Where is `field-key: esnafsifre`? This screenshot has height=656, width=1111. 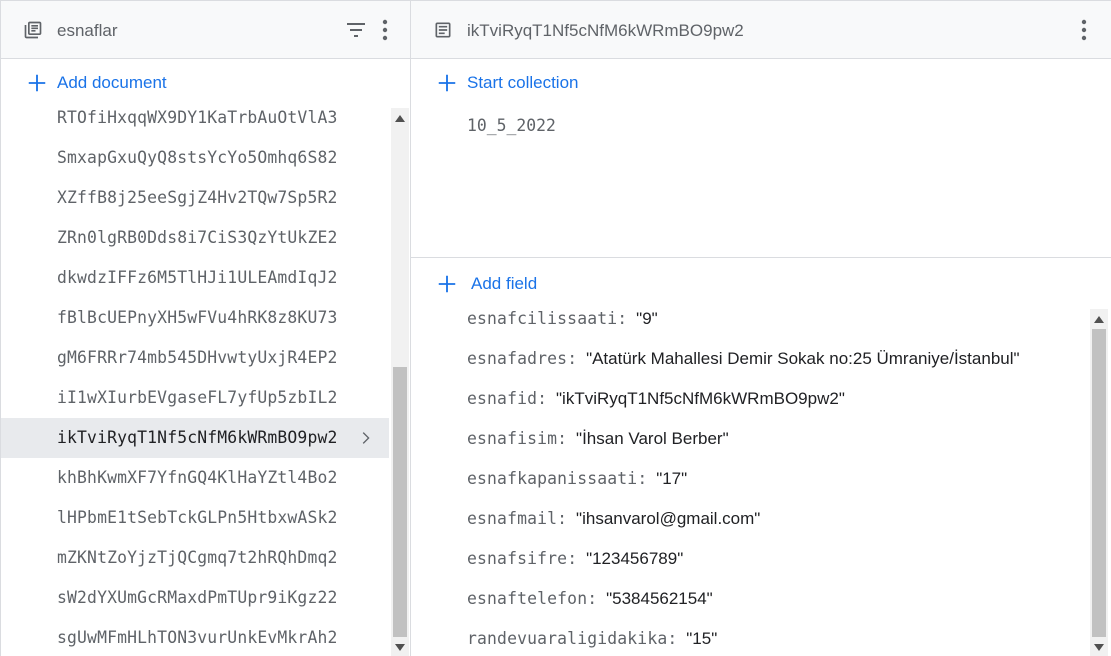
field-key: esnafsifre is located at coordinates (517, 558).